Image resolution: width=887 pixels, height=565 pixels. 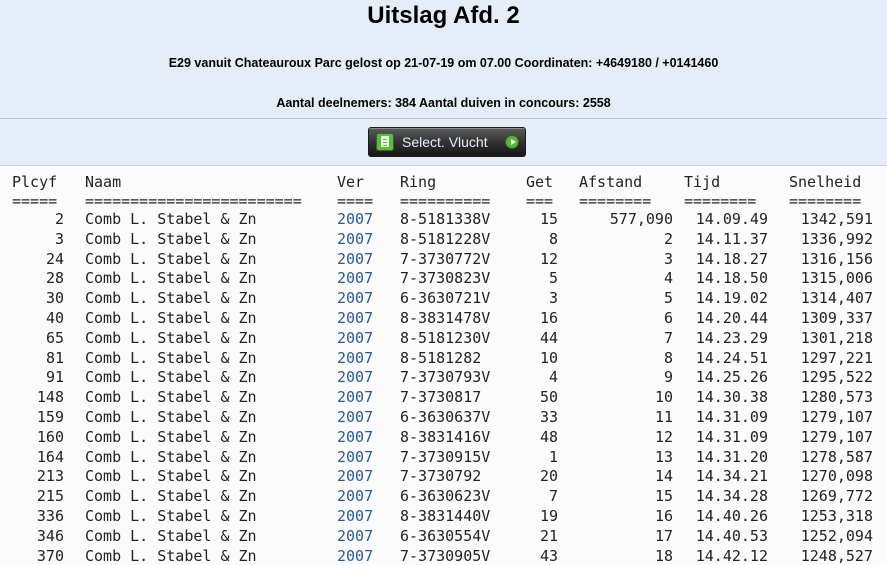 What do you see at coordinates (836, 516) in the screenshot?
I see `cell-snelheid: 1253,318` at bounding box center [836, 516].